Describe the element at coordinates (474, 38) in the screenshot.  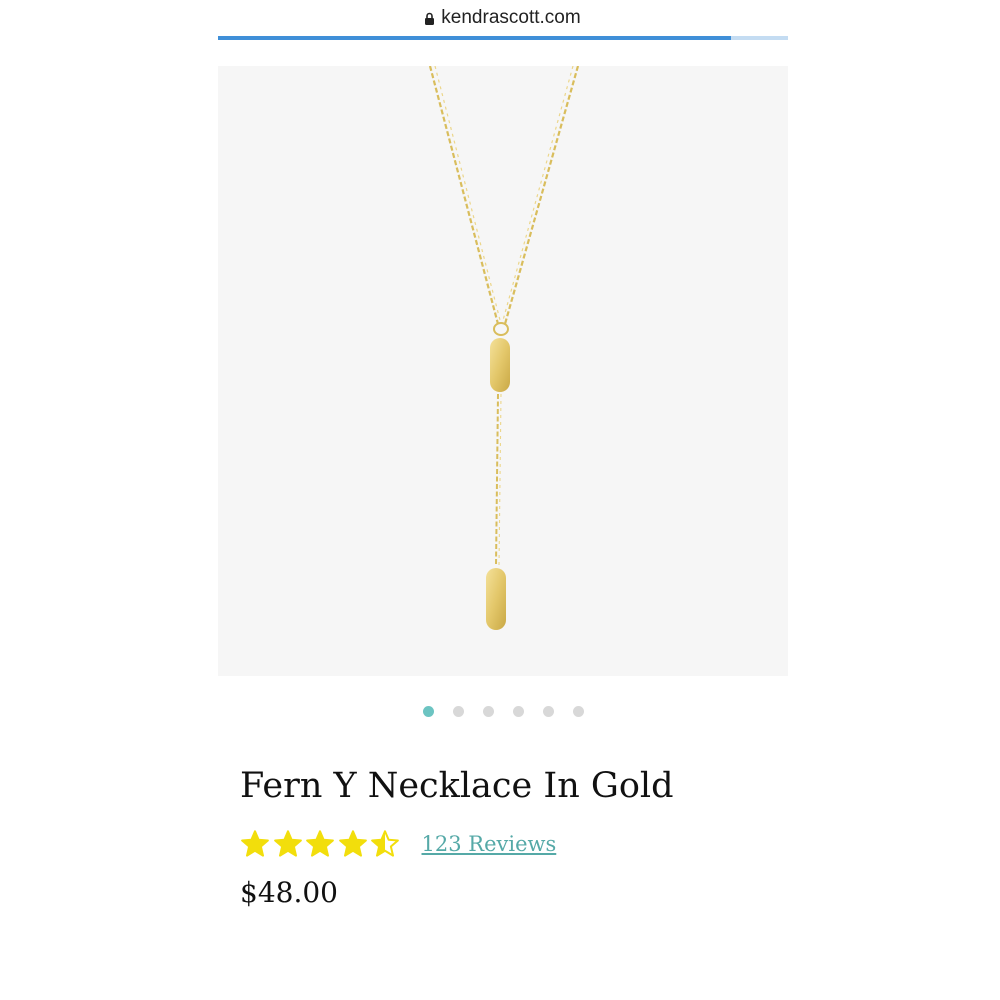
I see `page-load-progress-fill` at that location.